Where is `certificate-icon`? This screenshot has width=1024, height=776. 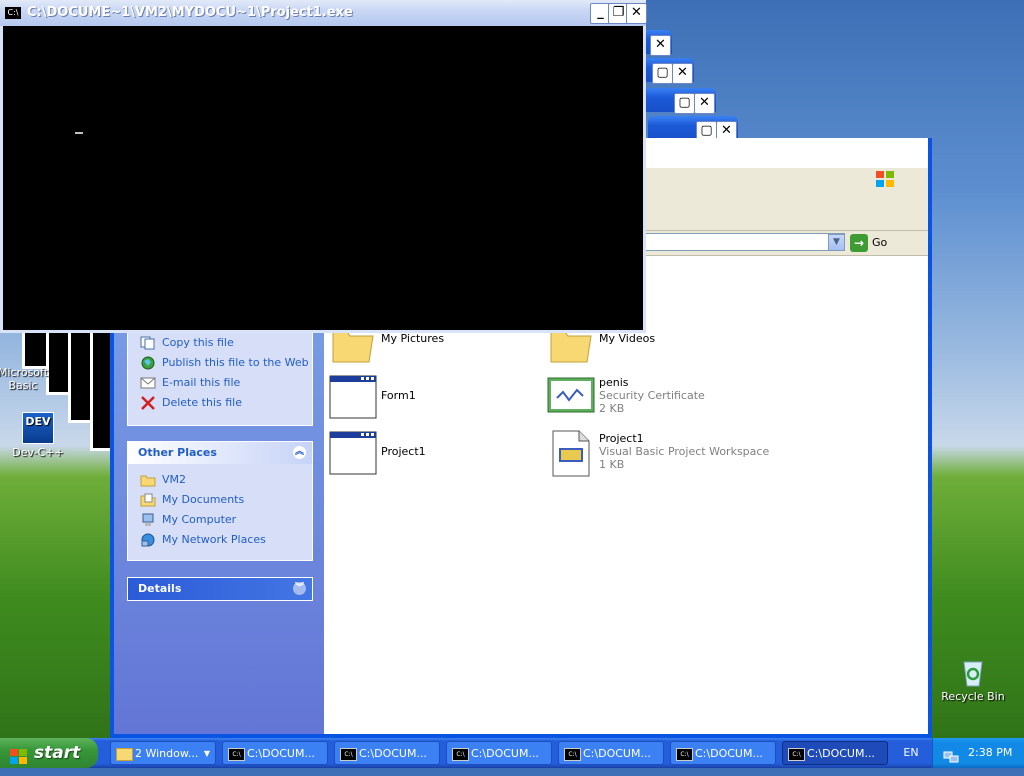
certificate-icon is located at coordinates (571, 398).